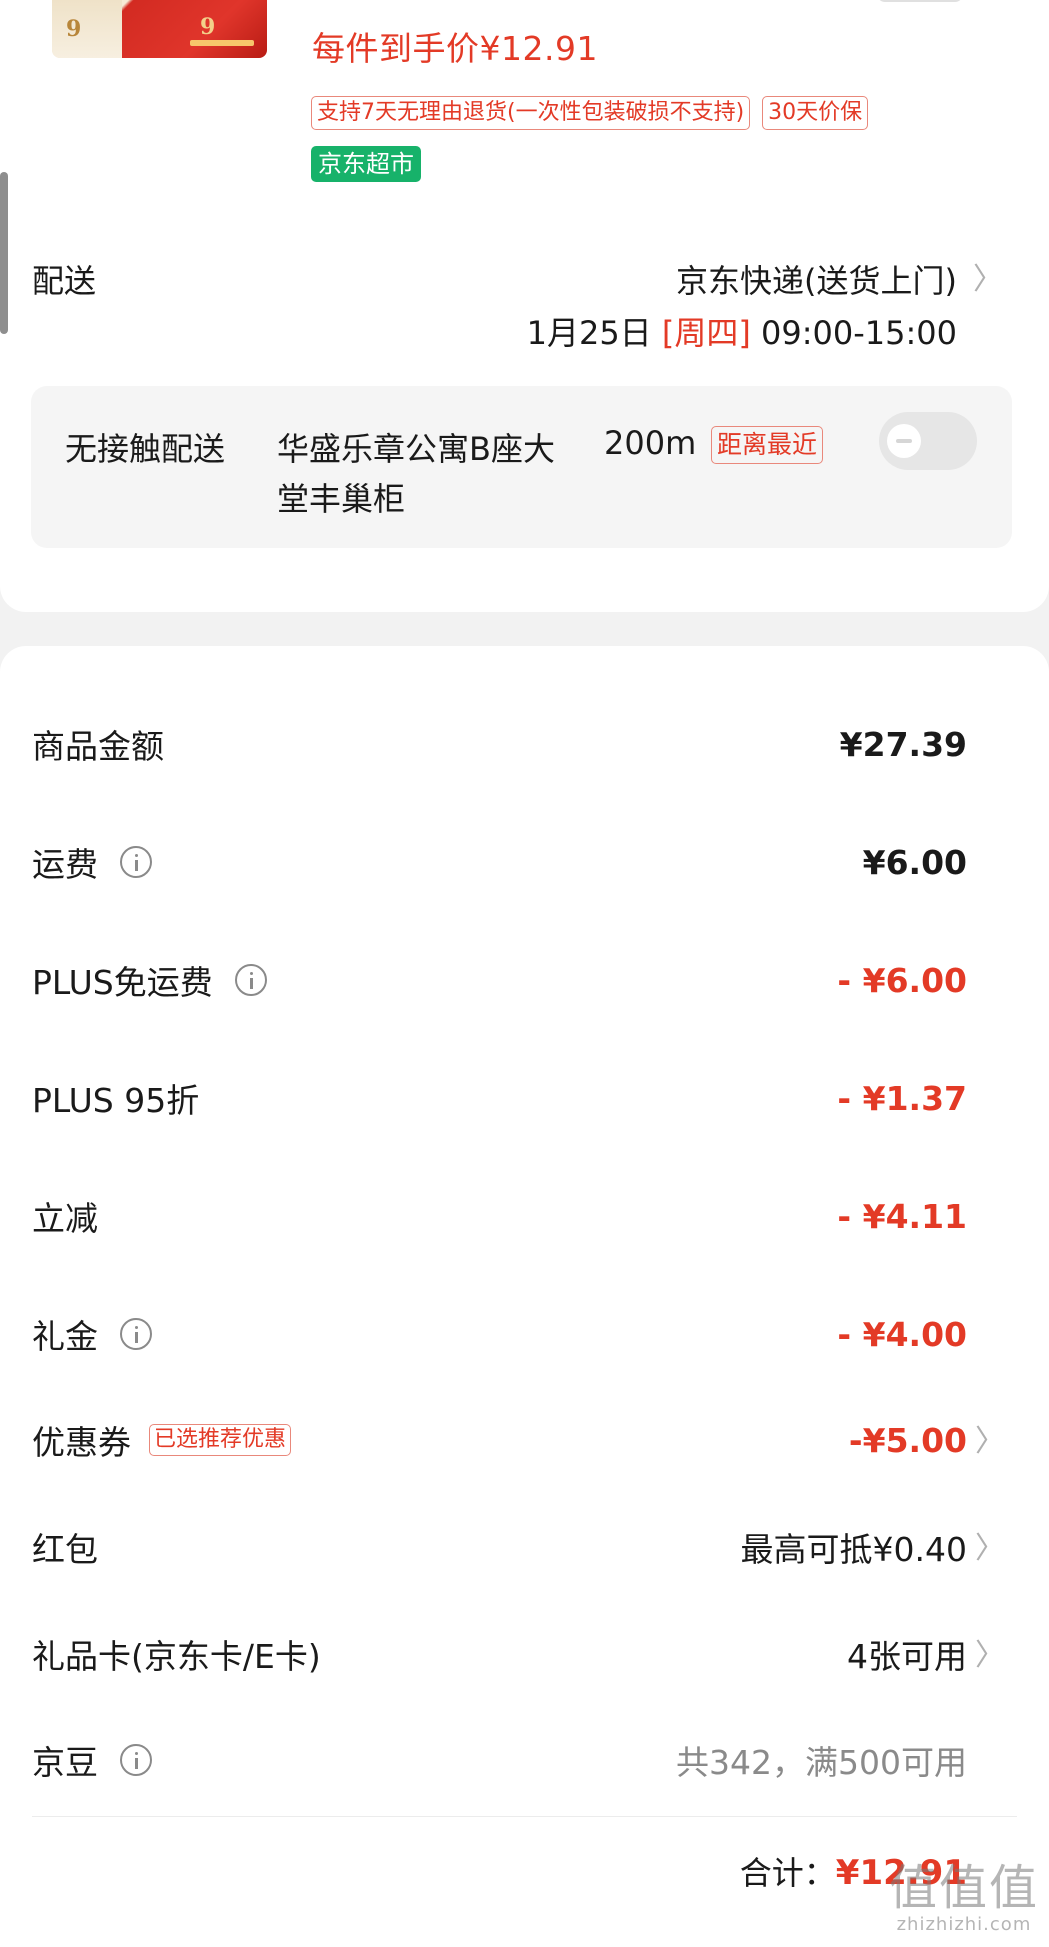 The width and height of the screenshot is (1049, 1947). Describe the element at coordinates (902, 1334) in the screenshot. I see `summary-value: - ¥4.00` at that location.